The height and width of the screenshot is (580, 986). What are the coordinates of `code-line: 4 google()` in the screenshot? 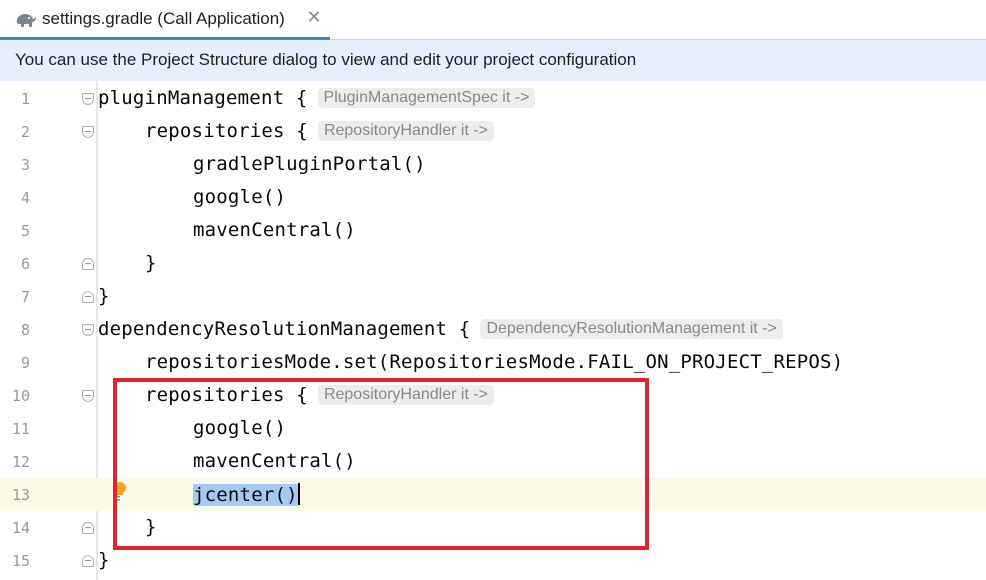 It's located at (493, 197).